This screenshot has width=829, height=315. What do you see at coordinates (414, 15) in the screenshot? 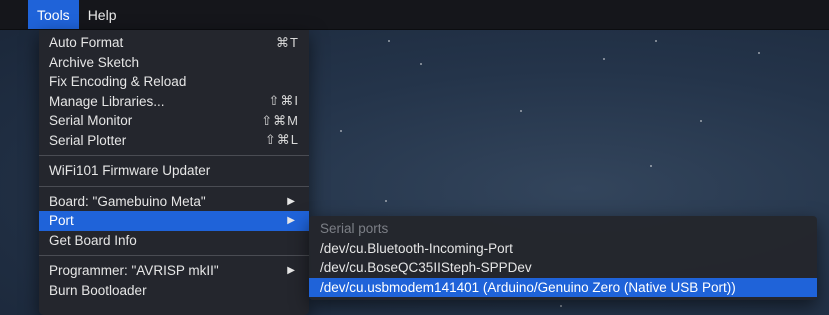
I see `menu-bar: Tools Help` at bounding box center [414, 15].